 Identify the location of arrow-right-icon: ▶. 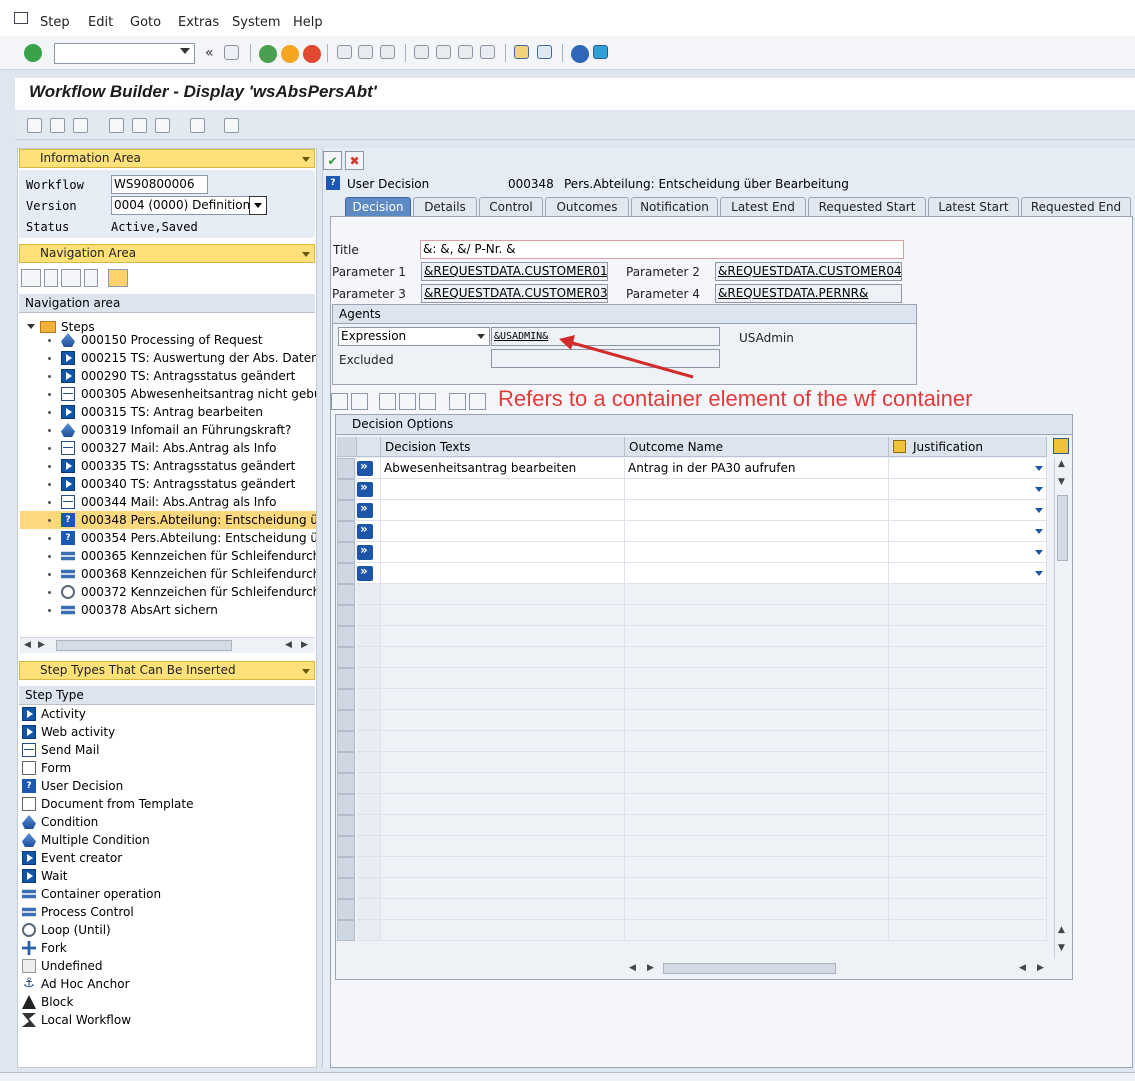
(304, 645).